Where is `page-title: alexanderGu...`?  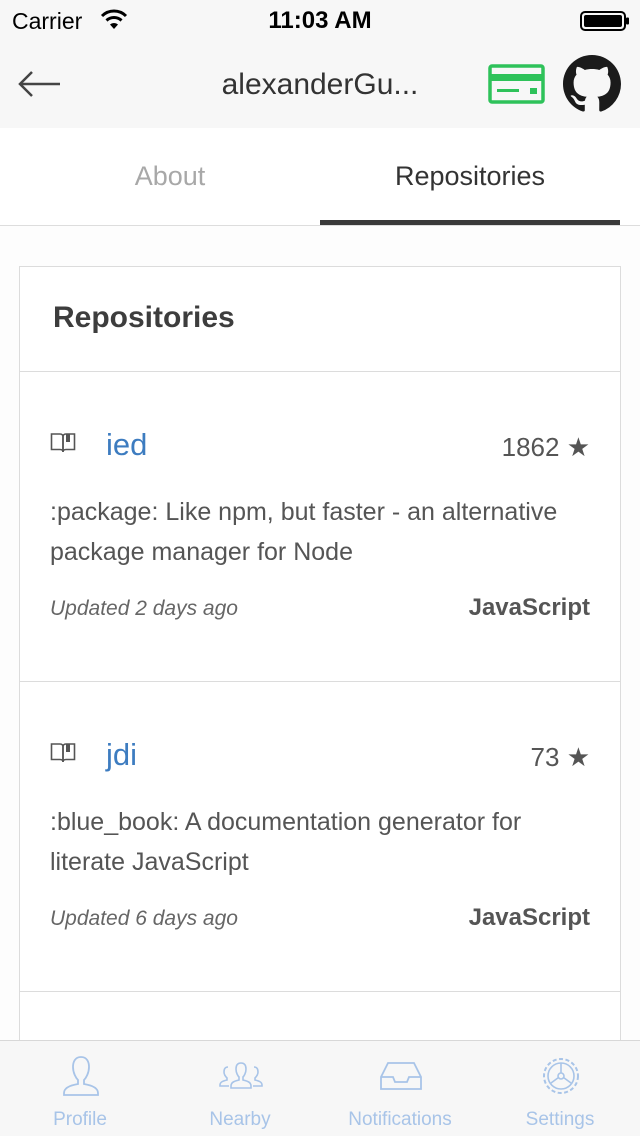
page-title: alexanderGu... is located at coordinates (320, 84).